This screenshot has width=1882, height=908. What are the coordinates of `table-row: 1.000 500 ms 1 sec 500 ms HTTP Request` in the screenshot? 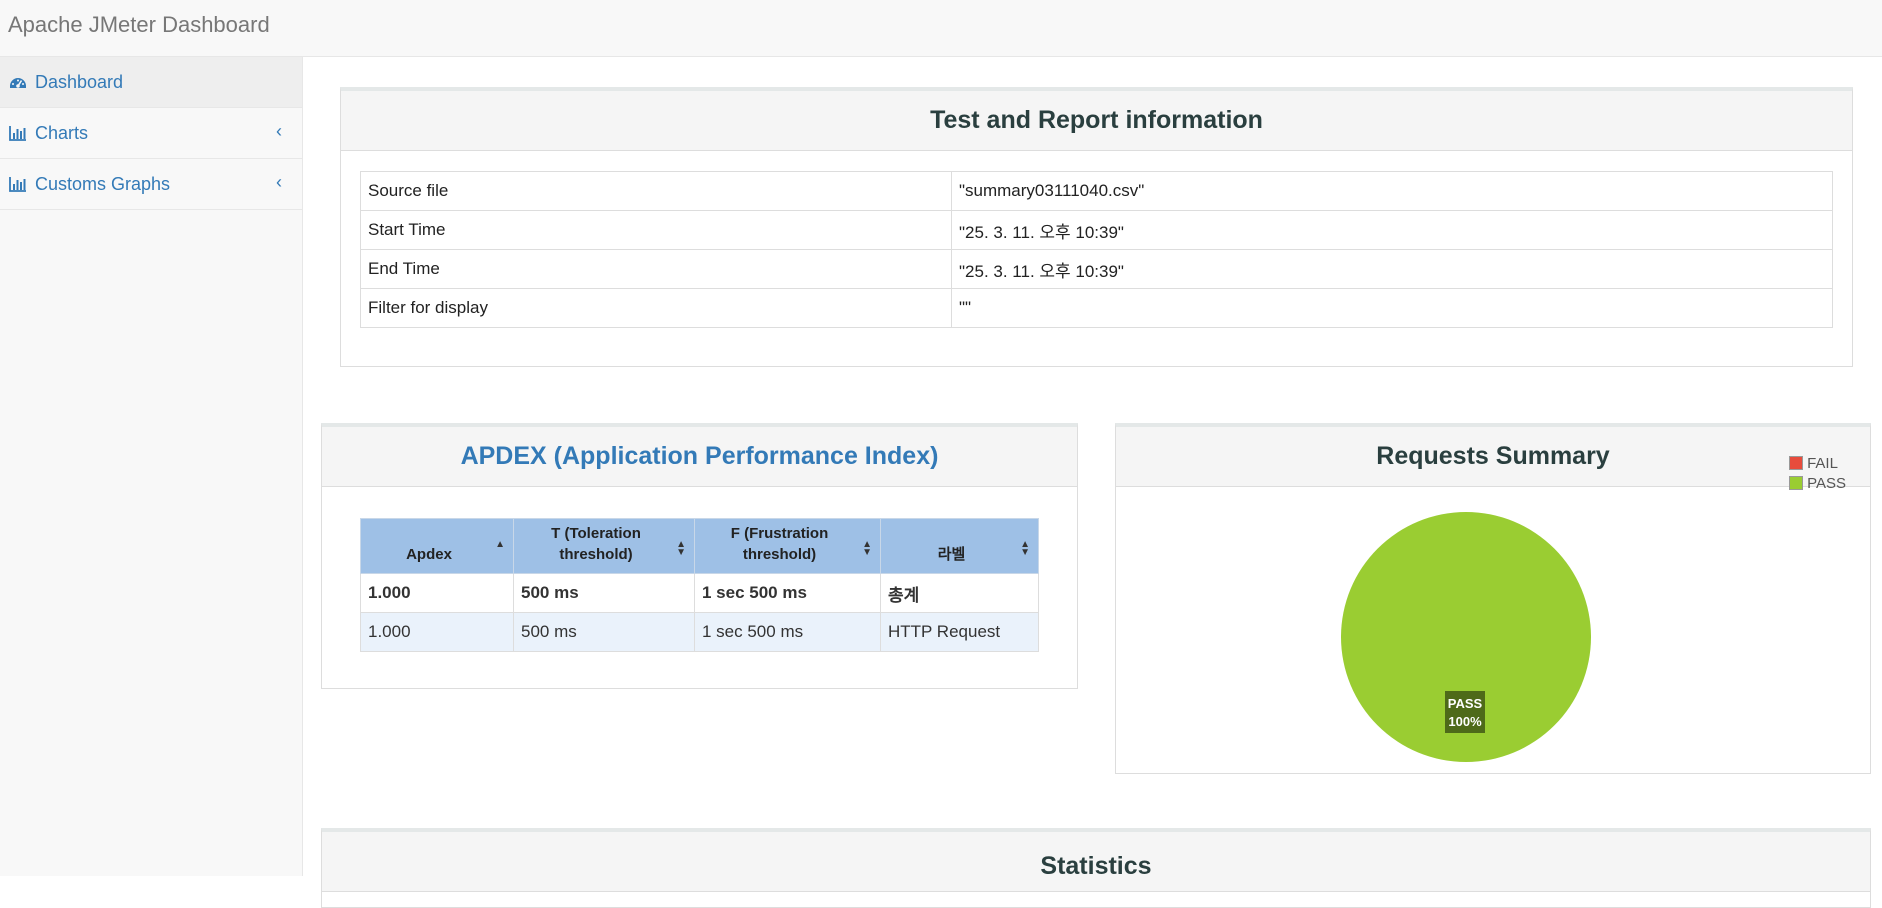 It's located at (699, 632).